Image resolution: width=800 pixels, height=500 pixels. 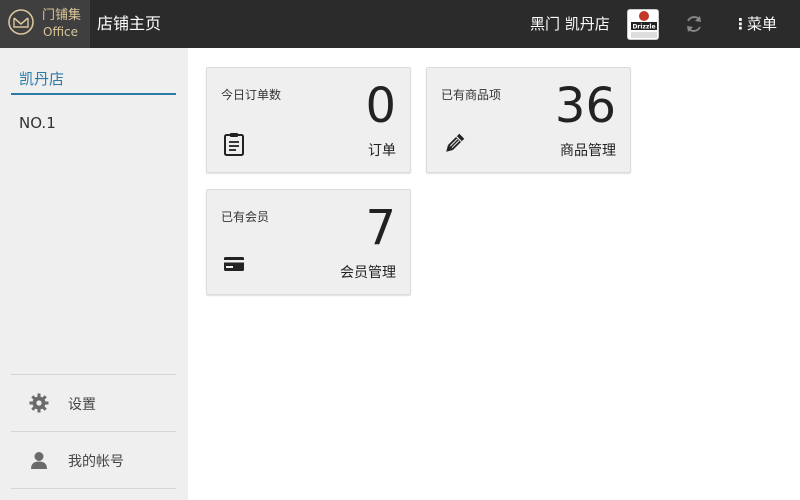 I want to click on menu-label: 菜单, so click(x=762, y=24).